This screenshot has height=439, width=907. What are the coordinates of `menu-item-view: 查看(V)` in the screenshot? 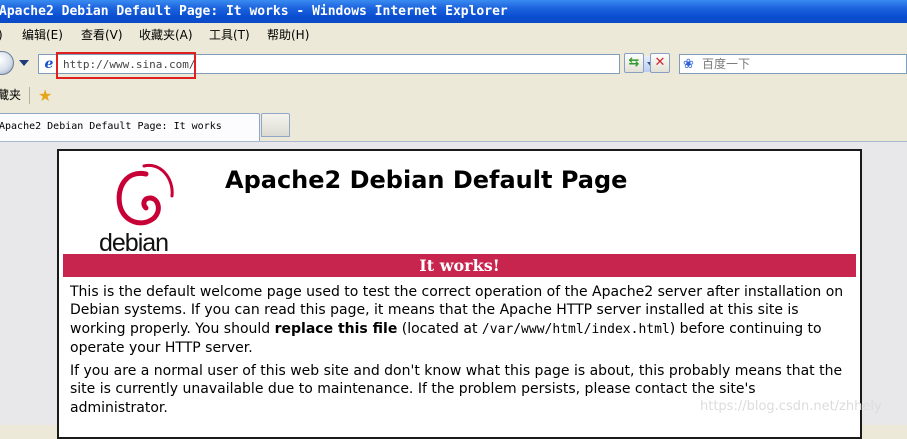 It's located at (102, 35).